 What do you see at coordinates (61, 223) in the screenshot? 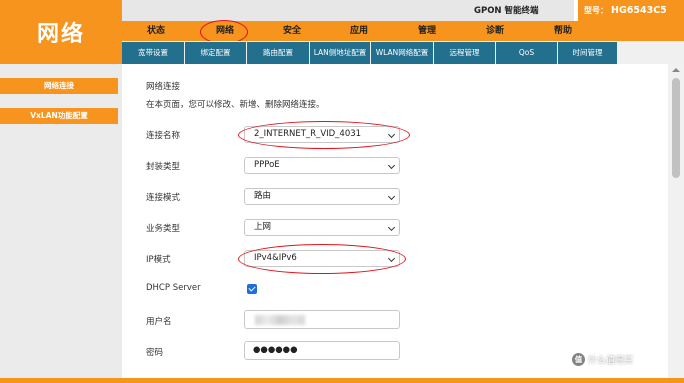
I see `sidebar: 网络连接 VxLAN功能配置` at bounding box center [61, 223].